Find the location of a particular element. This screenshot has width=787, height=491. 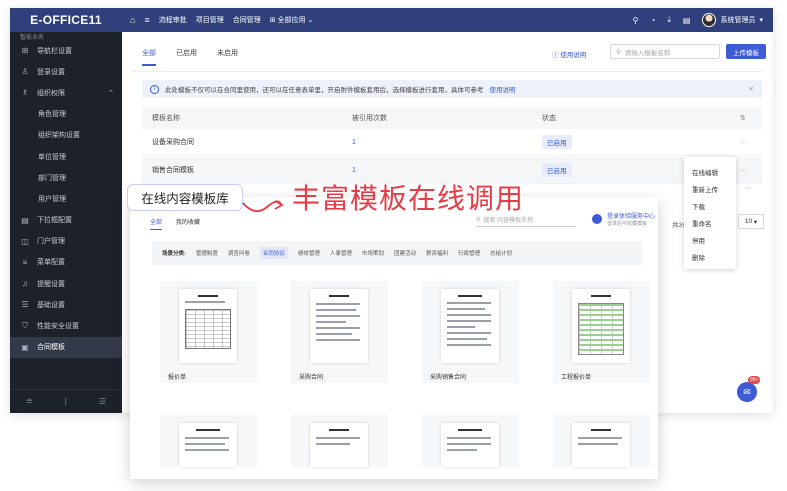

tab-disabled: 未启用 is located at coordinates (227, 57).